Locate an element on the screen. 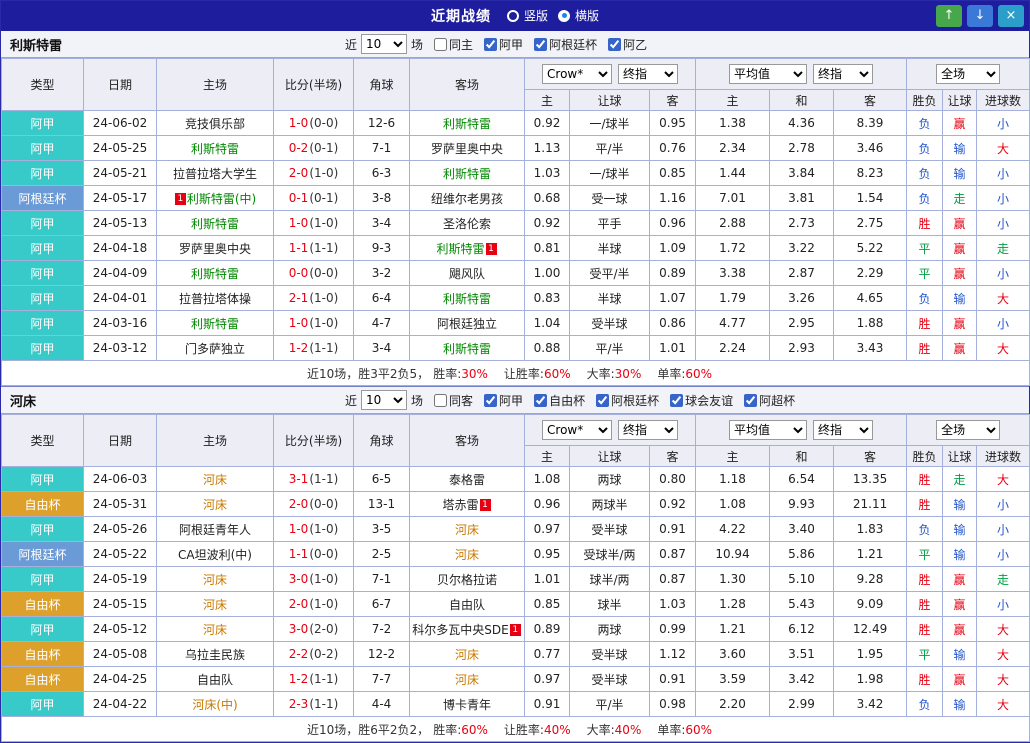 The image size is (1030, 743). europe-odds-group: 平均值 终指 is located at coordinates (801, 74).